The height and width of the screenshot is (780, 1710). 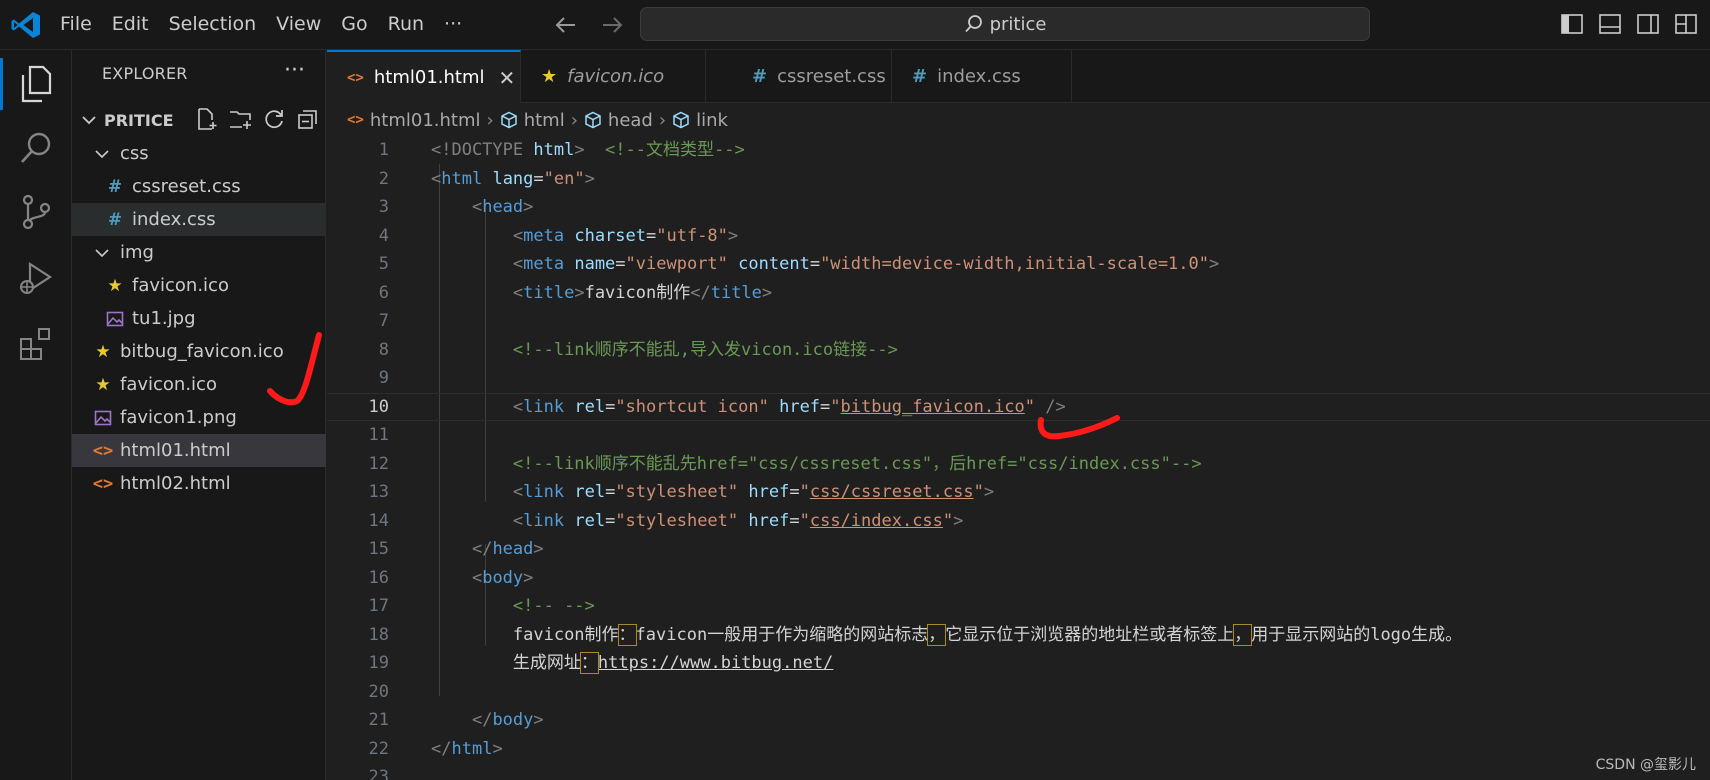 I want to click on link-href-value: bitbug_favicon.ico, so click(x=933, y=407).